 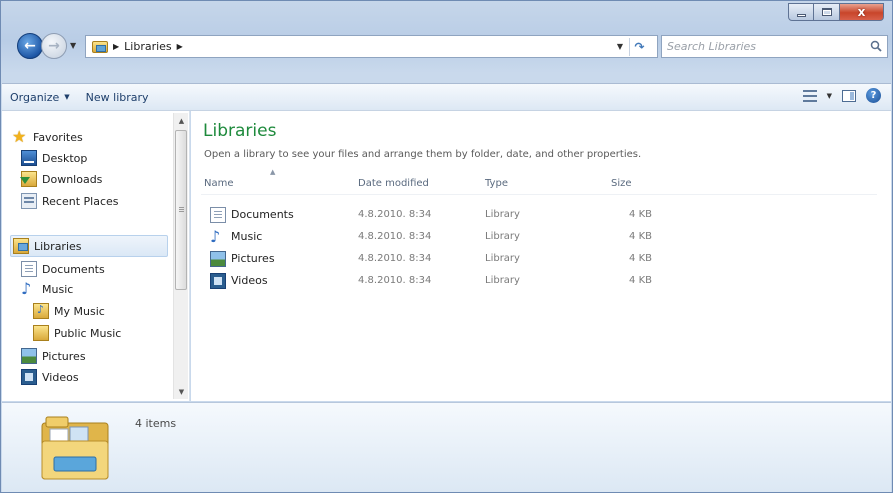 What do you see at coordinates (371, 46) in the screenshot?
I see `address-bar: ▶ Libraries ▶ ▼ ↷` at bounding box center [371, 46].